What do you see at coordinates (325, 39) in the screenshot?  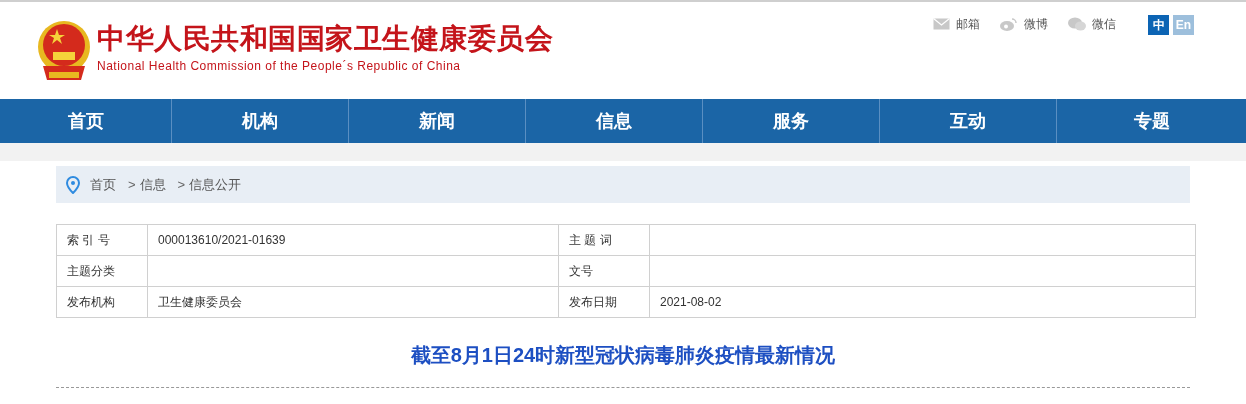 I see `site-title: 中华人民共和国国家卫生健康委员会` at bounding box center [325, 39].